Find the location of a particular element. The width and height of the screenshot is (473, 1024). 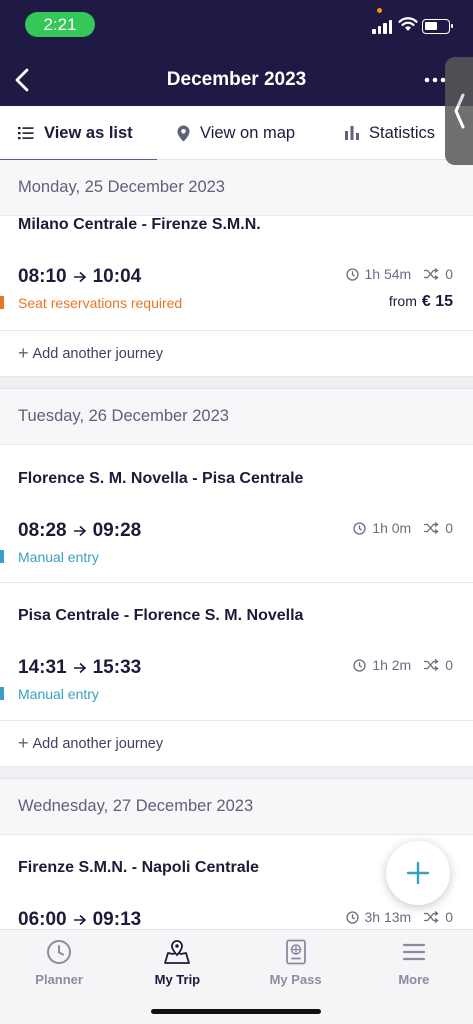

journey-times: 08:10 10:04 is located at coordinates (79, 277).